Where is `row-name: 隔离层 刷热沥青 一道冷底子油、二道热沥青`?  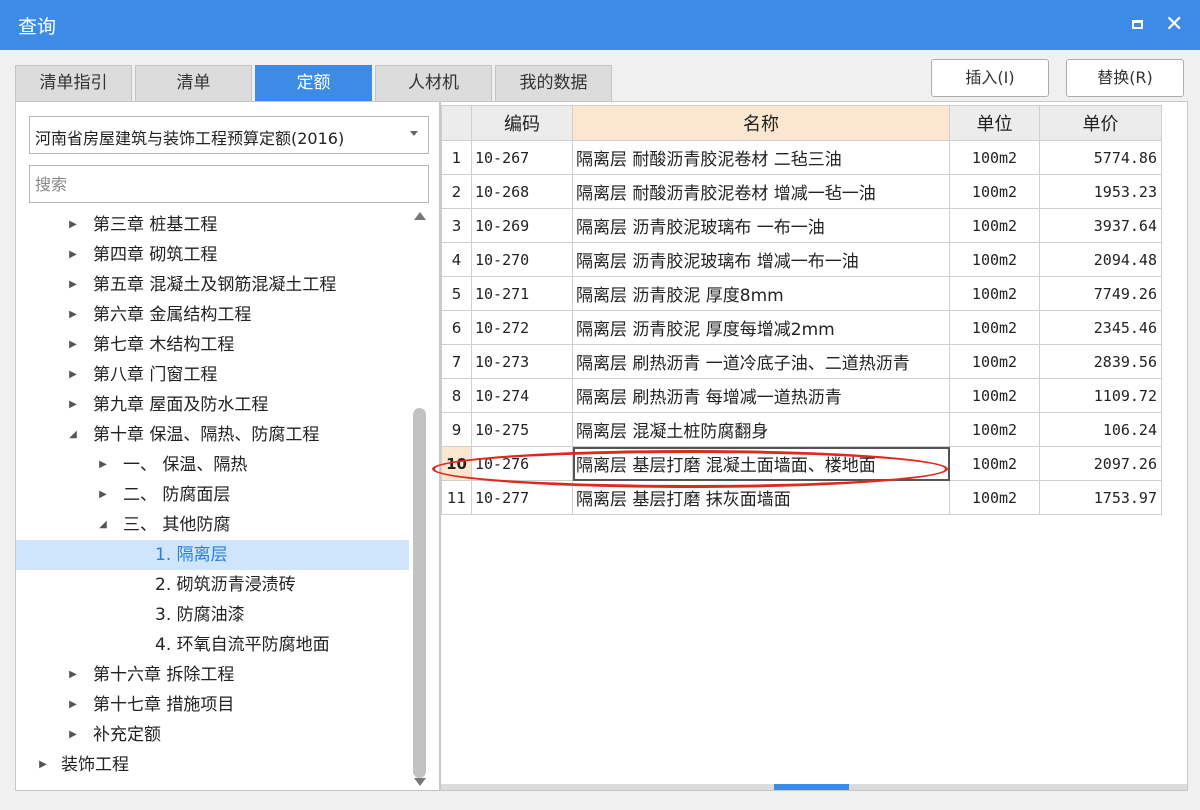 row-name: 隔离层 刷热沥青 一道冷底子油、二道热沥青 is located at coordinates (761, 361).